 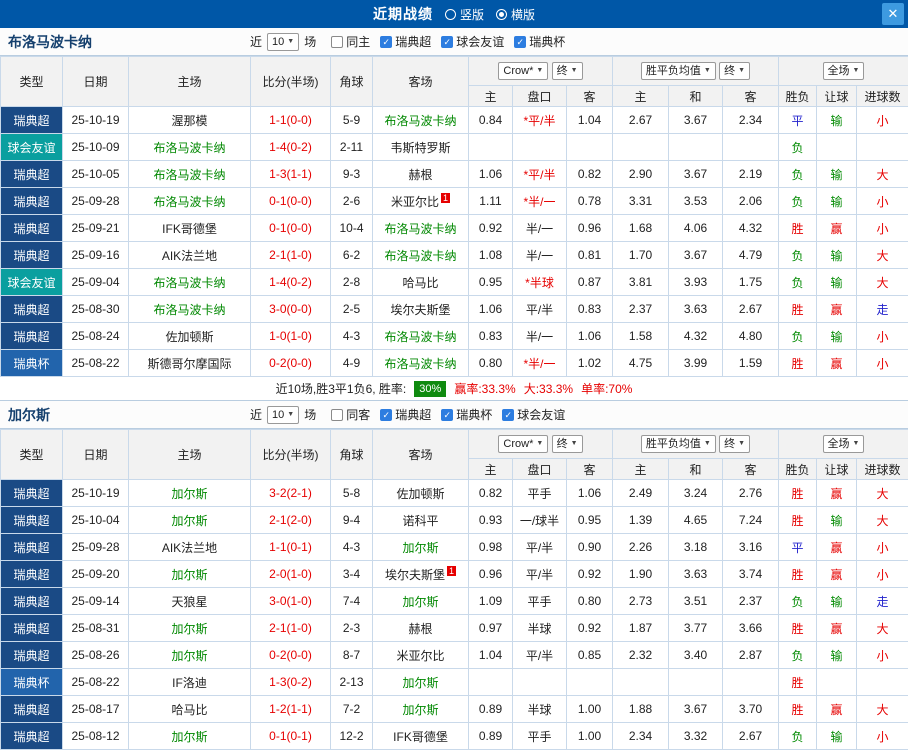 What do you see at coordinates (520, 41) in the screenshot?
I see `checkbox-icon: ✓` at bounding box center [520, 41].